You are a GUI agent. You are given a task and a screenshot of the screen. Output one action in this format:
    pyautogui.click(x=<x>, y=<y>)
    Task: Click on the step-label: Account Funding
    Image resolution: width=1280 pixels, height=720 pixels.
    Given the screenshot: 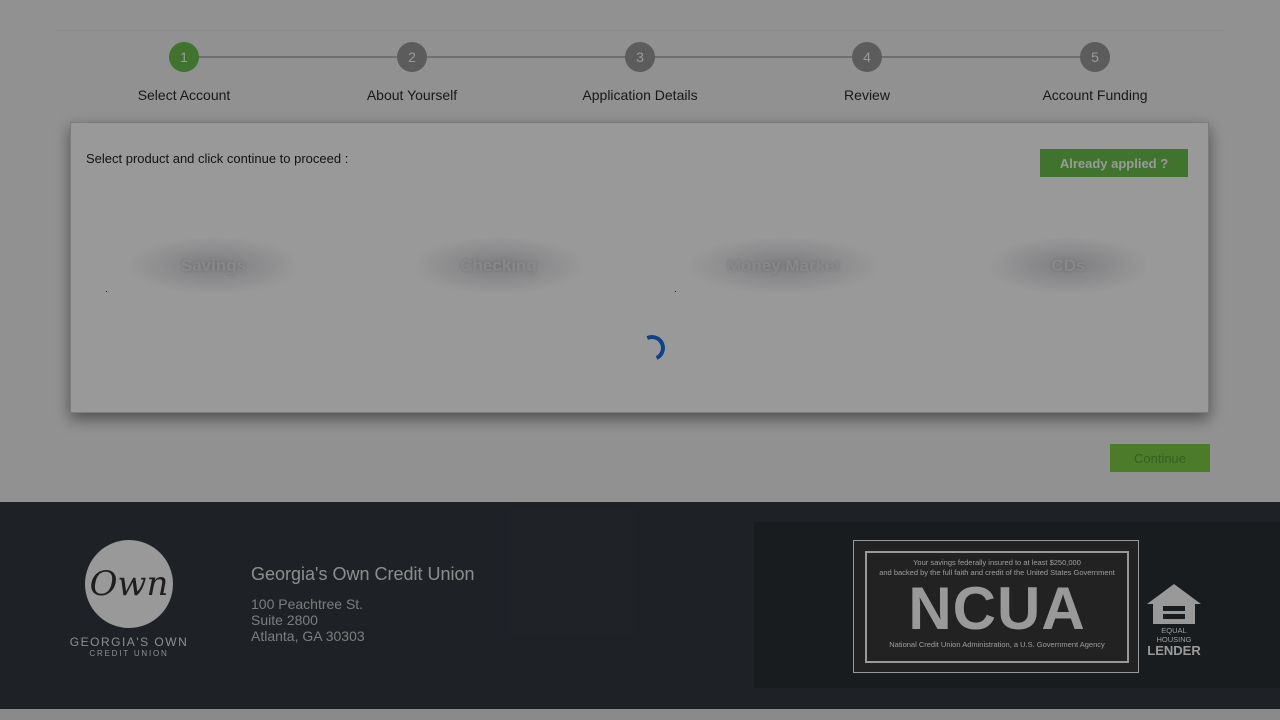 What is the action you would take?
    pyautogui.click(x=1095, y=95)
    